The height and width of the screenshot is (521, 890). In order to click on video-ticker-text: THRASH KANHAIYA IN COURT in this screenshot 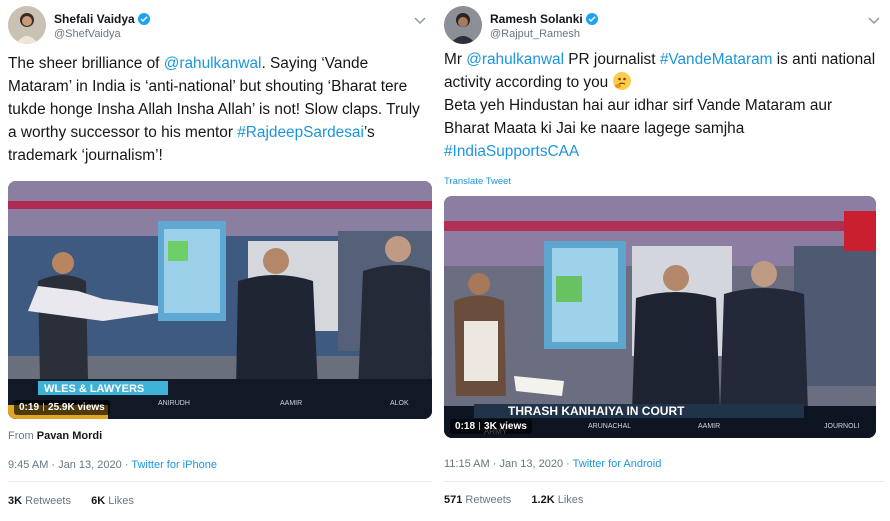, I will do `click(596, 411)`.